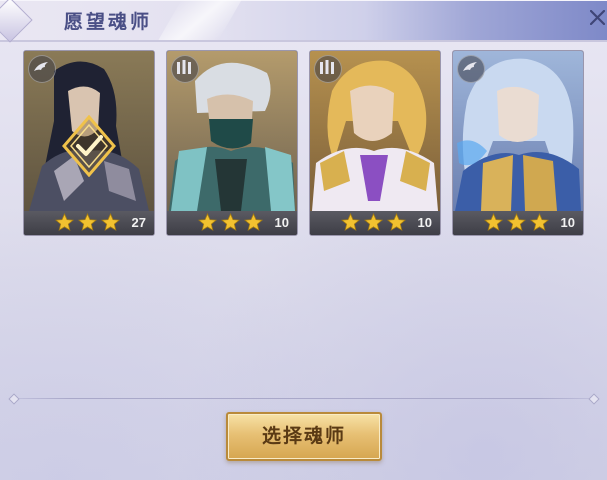  Describe the element at coordinates (303, 398) in the screenshot. I see `section-divider` at that location.